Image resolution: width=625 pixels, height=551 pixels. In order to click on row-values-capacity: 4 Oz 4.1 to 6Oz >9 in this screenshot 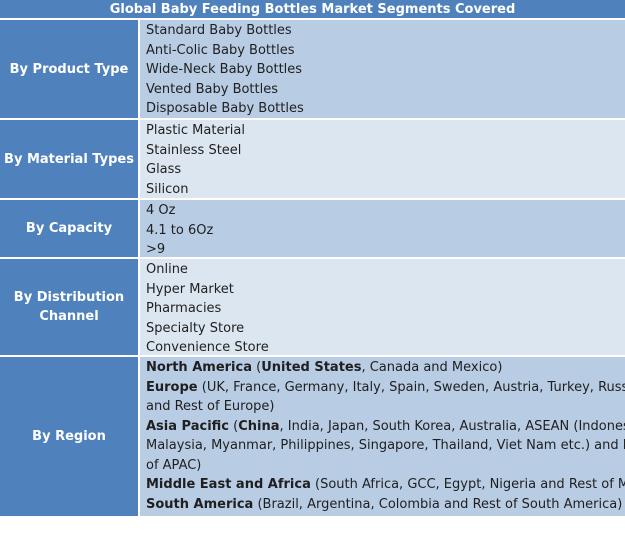, I will do `click(382, 228)`.